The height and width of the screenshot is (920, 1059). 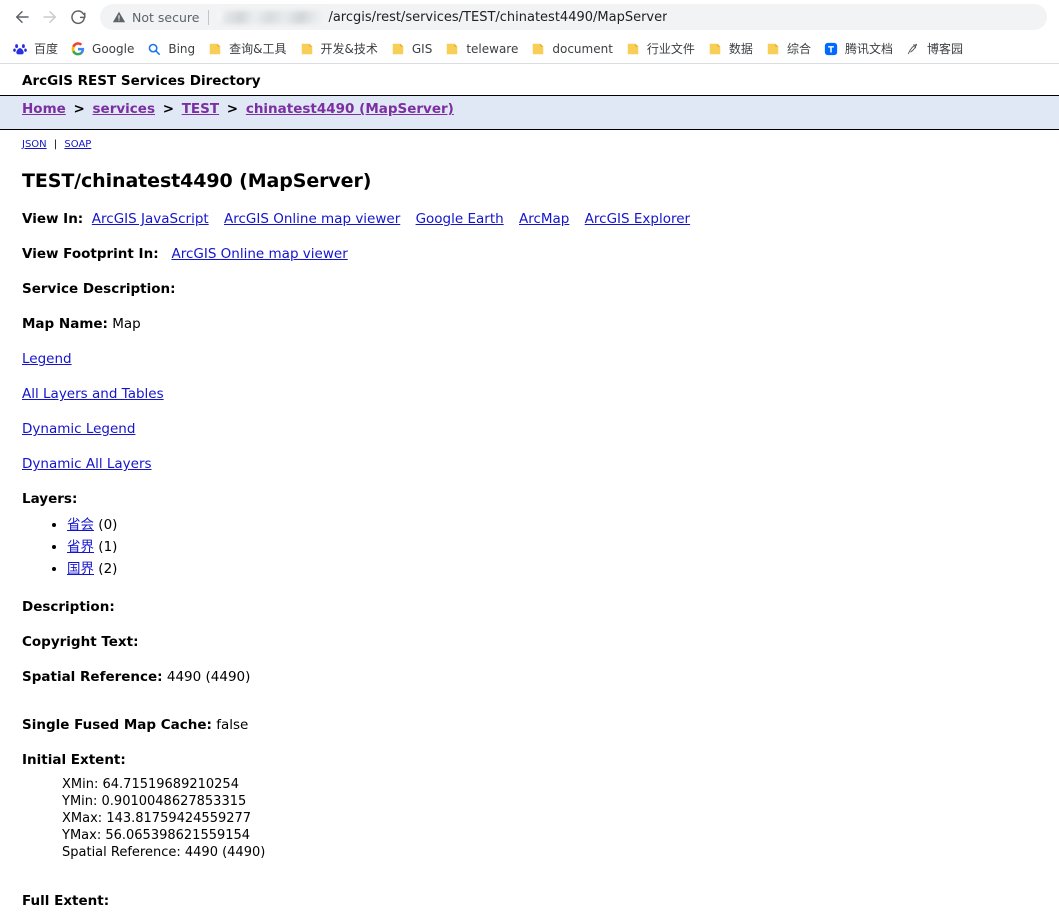 What do you see at coordinates (552, 547) in the screenshot?
I see `list-item: 省界 (1)` at bounding box center [552, 547].